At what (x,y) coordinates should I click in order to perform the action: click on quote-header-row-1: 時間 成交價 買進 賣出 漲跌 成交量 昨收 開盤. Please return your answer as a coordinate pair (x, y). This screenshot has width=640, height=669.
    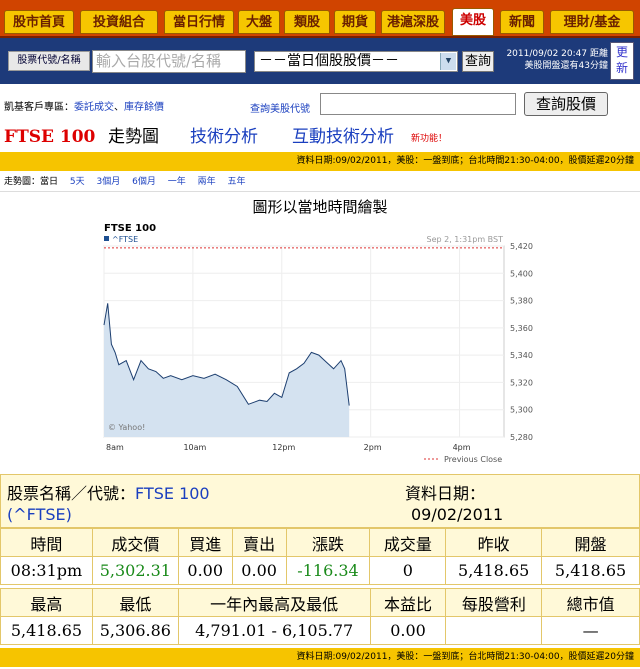
    Looking at the image, I should click on (320, 542).